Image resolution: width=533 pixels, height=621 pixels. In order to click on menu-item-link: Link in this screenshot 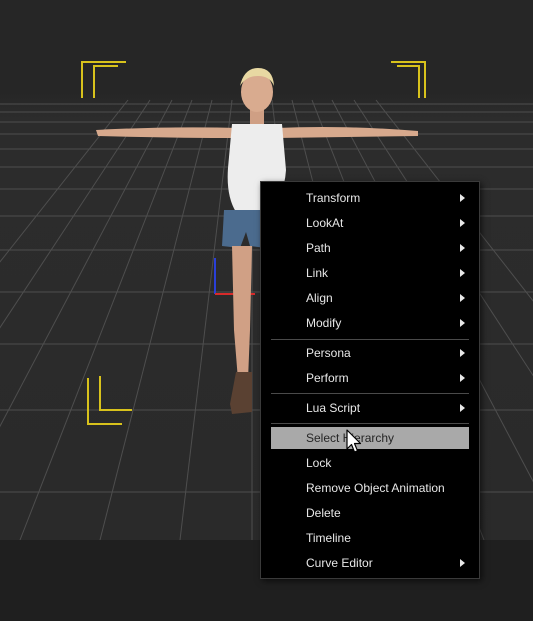, I will do `click(370, 273)`.